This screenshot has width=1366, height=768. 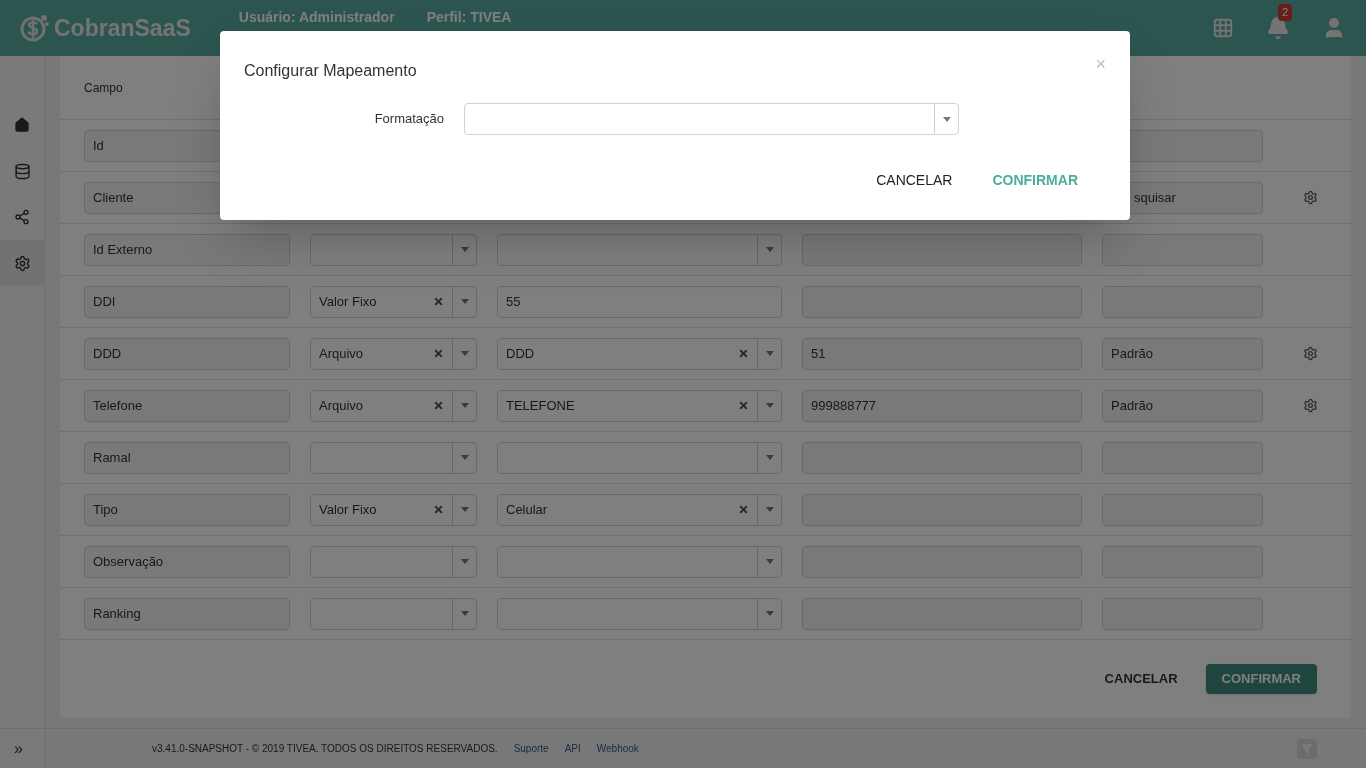 I want to click on value-input: 55, so click(x=639, y=301).